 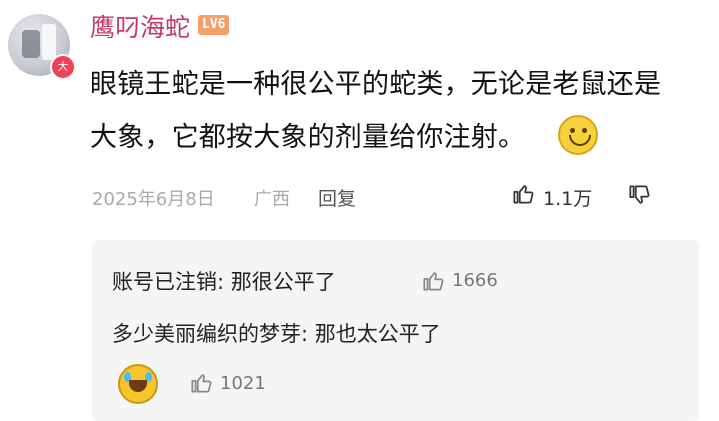 I want to click on crying-laugh-emoji-icon, so click(x=138, y=384).